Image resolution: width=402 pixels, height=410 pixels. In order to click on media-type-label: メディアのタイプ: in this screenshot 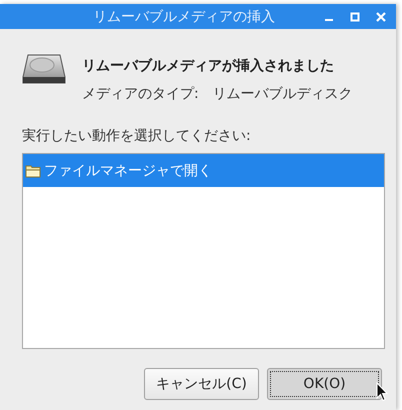, I will do `click(140, 94)`.